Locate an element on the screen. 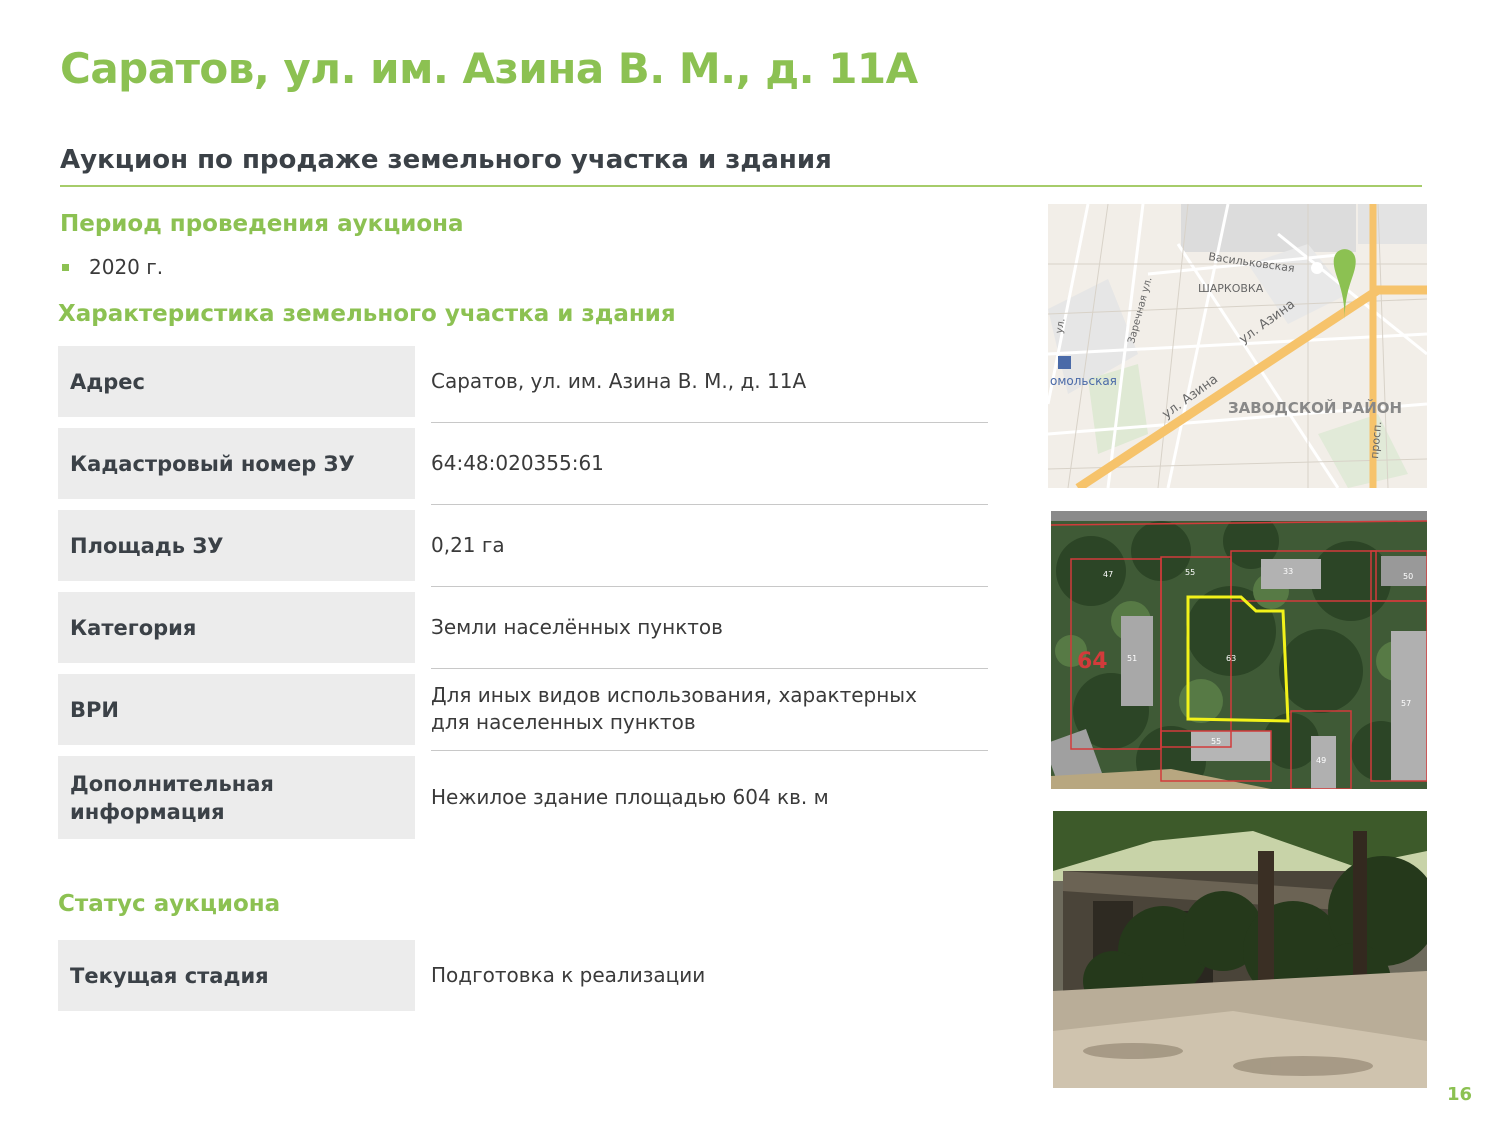 This screenshot has width=1500, height=1125. row-value: 0,21 га is located at coordinates (709, 548).